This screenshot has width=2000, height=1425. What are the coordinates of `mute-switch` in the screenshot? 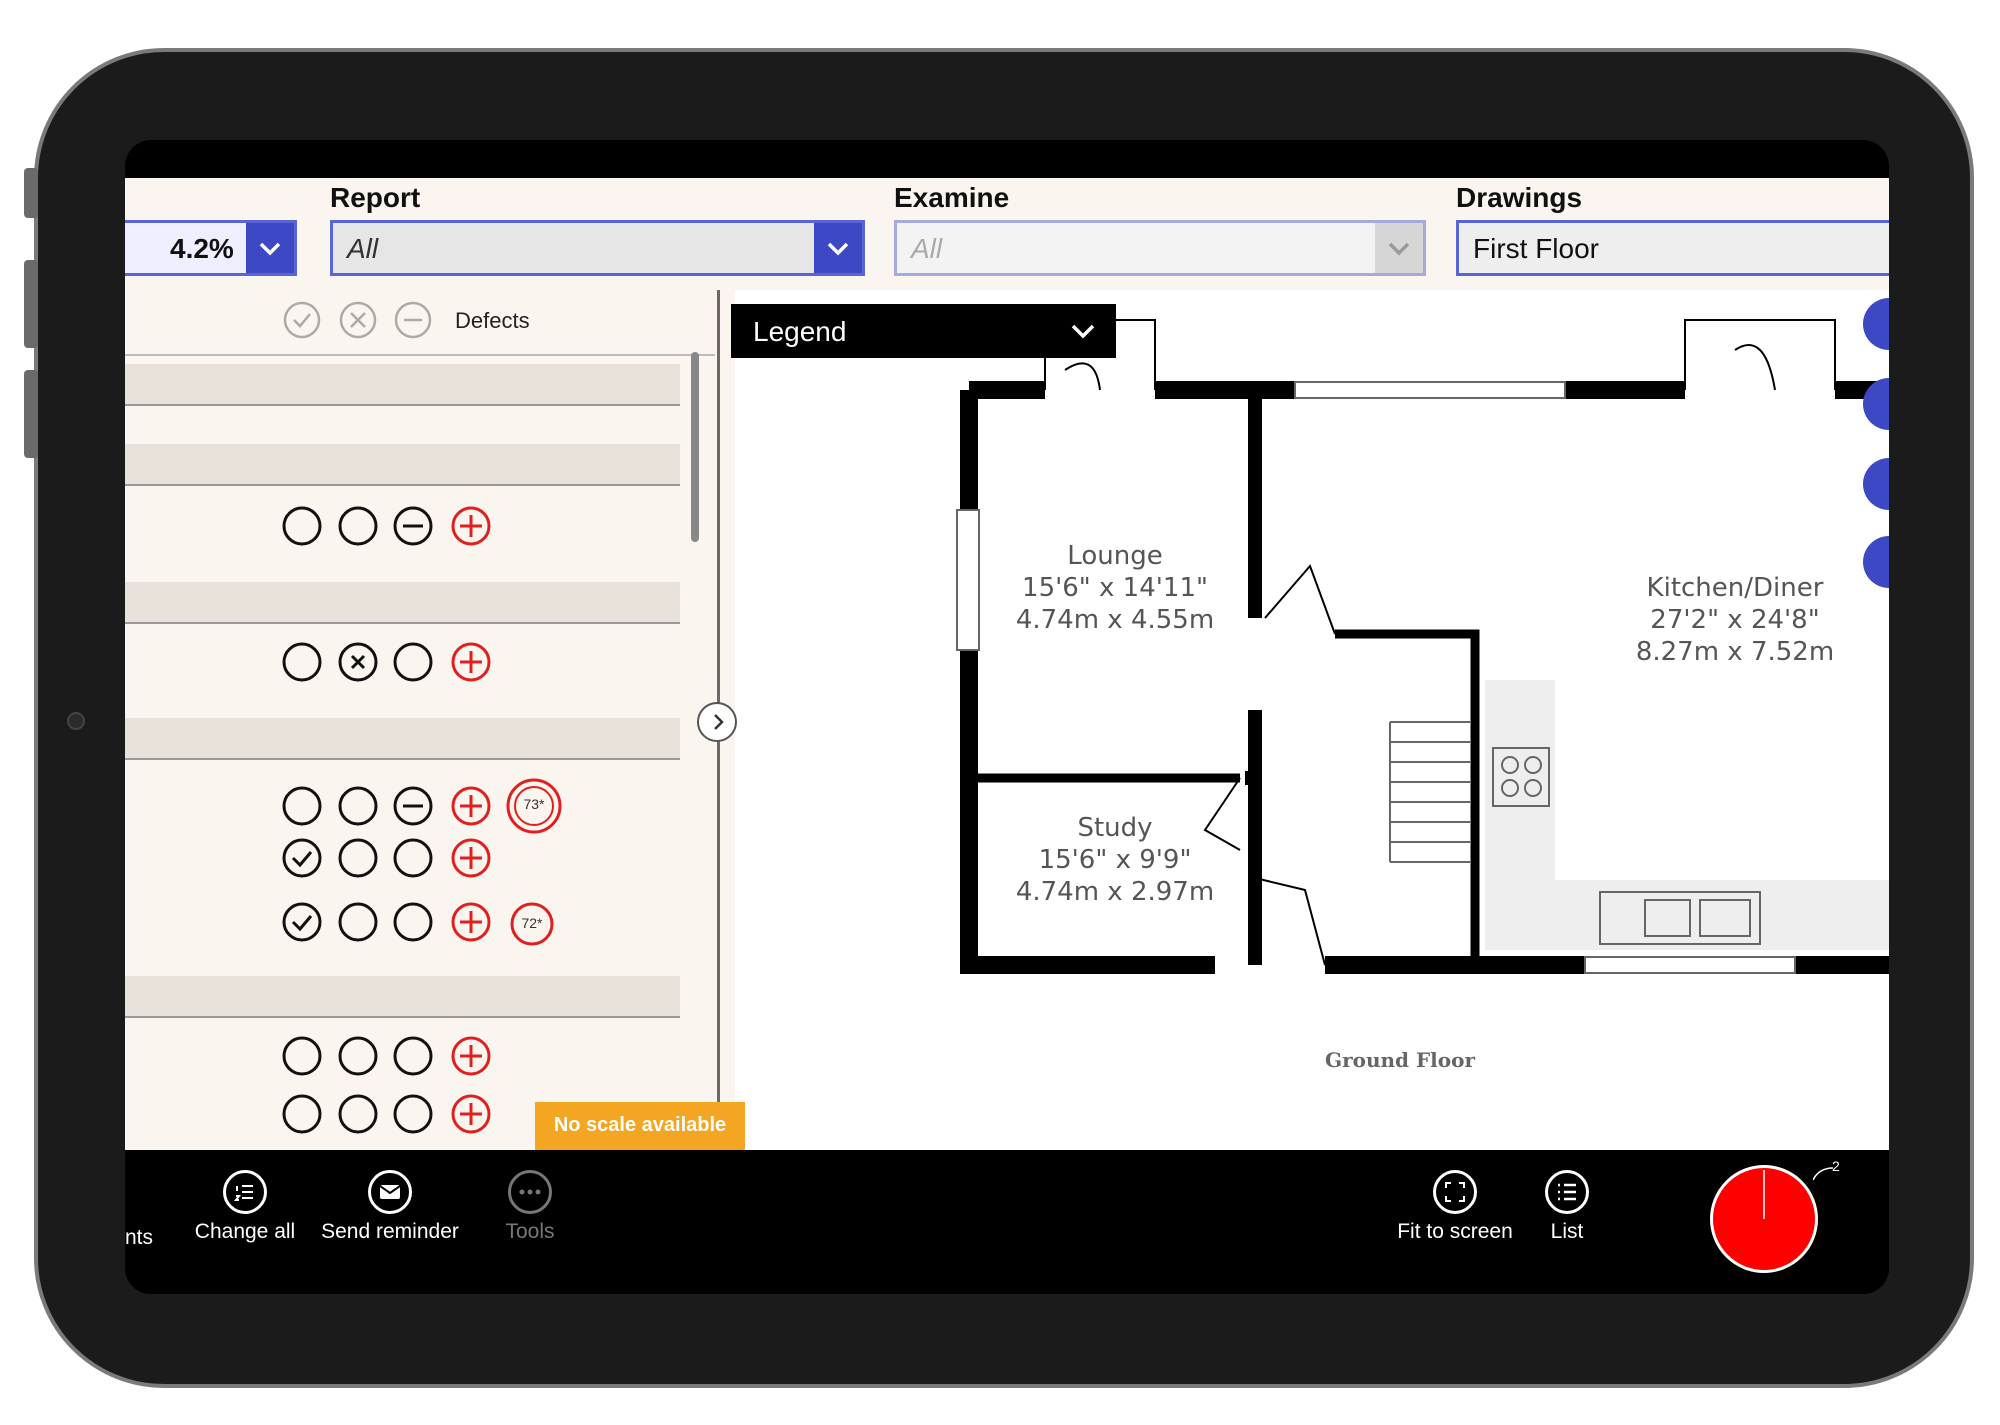 It's located at (31, 193).